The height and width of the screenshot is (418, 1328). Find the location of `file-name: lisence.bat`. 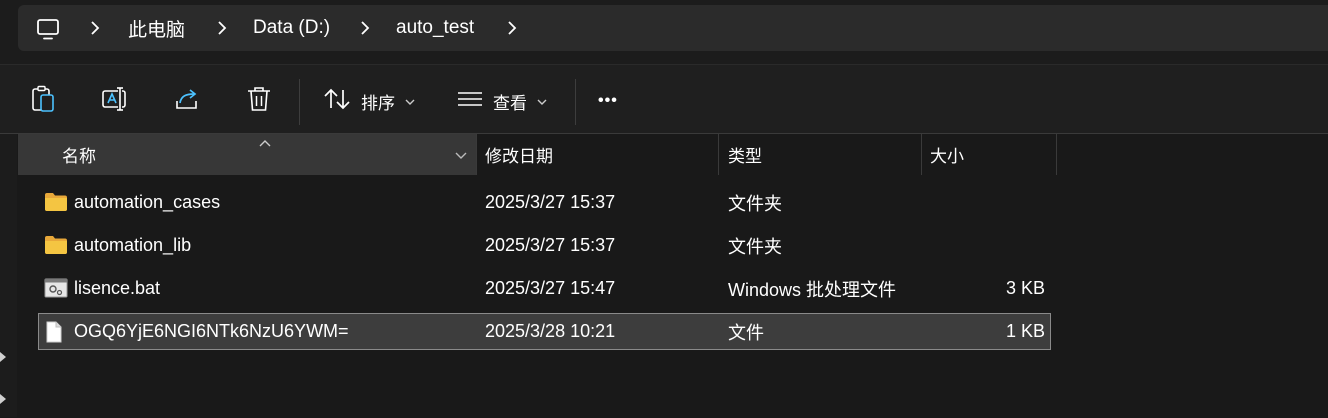

file-name: lisence.bat is located at coordinates (117, 288).